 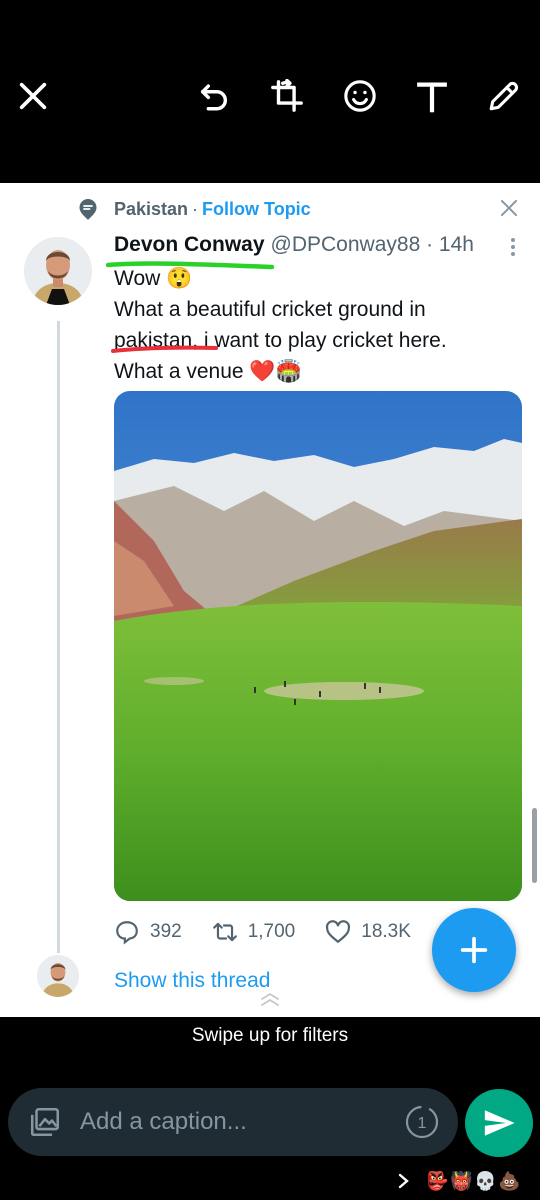 What do you see at coordinates (504, 96) in the screenshot?
I see `pencil-icon` at bounding box center [504, 96].